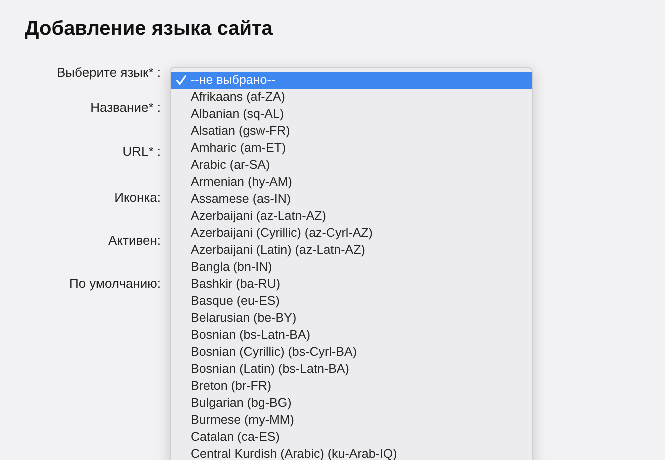 The image size is (665, 460). Describe the element at coordinates (351, 318) in the screenshot. I see `dropdown-option: Belarusian (be-BY)` at that location.